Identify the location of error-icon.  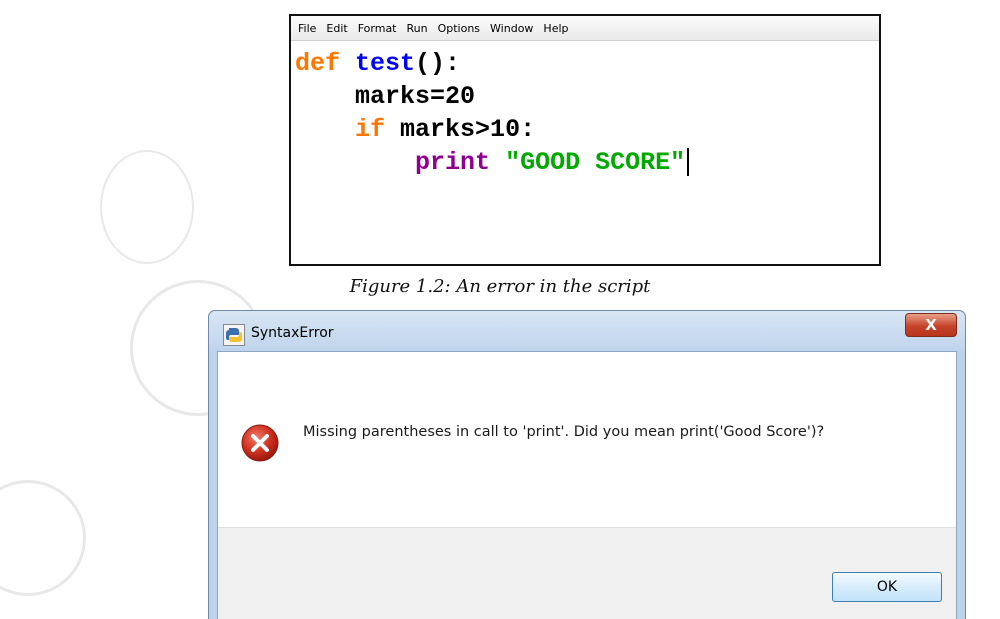
(260, 443).